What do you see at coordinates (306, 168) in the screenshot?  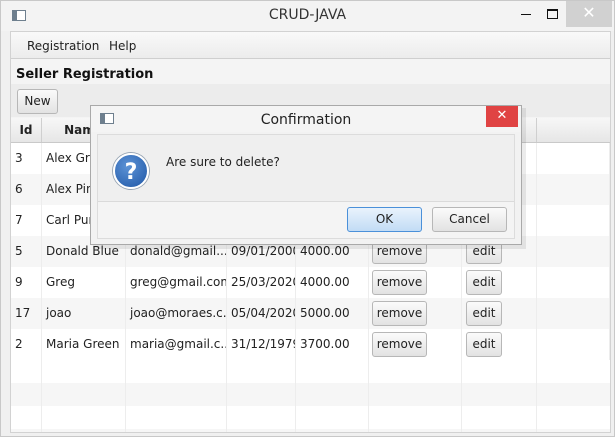 I see `dialog-header: ? Are sure to delete?` at bounding box center [306, 168].